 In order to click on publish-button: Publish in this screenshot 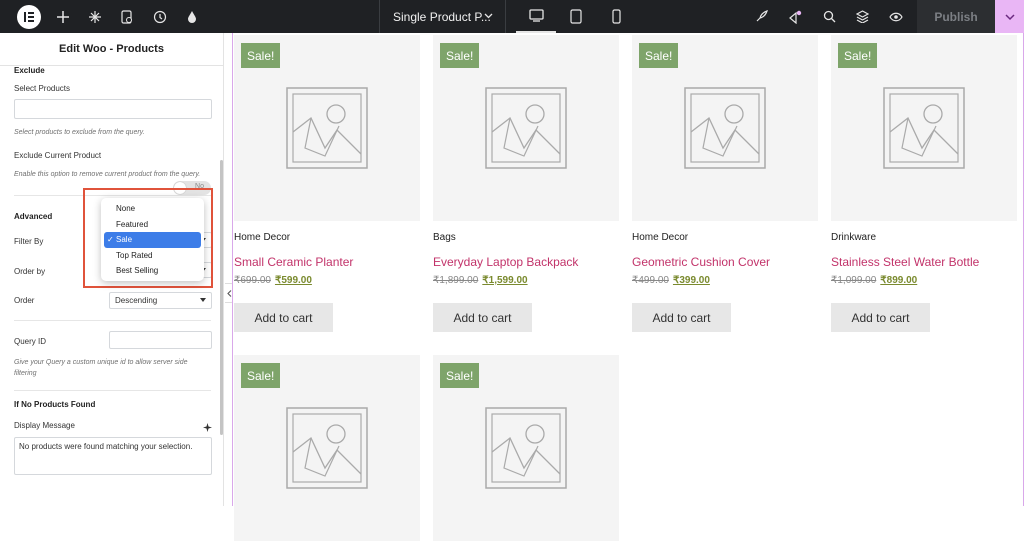, I will do `click(956, 16)`.